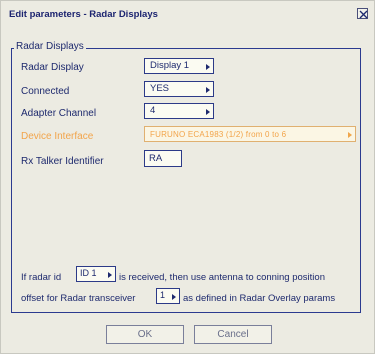 The image size is (375, 354). I want to click on close-icon, so click(363, 14).